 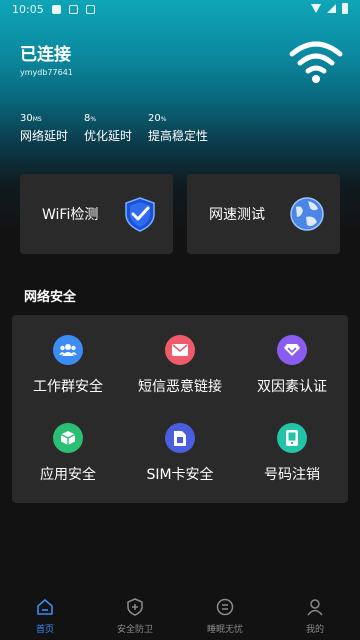 I want to click on stat-unit: MS, so click(x=37, y=119).